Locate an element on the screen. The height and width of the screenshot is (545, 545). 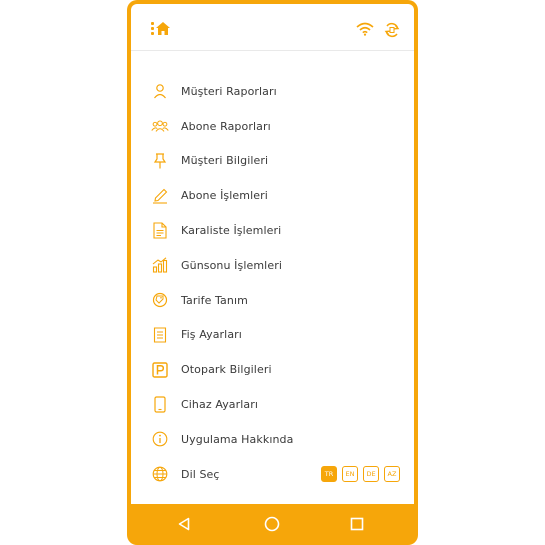
recents-icon is located at coordinates (357, 524).